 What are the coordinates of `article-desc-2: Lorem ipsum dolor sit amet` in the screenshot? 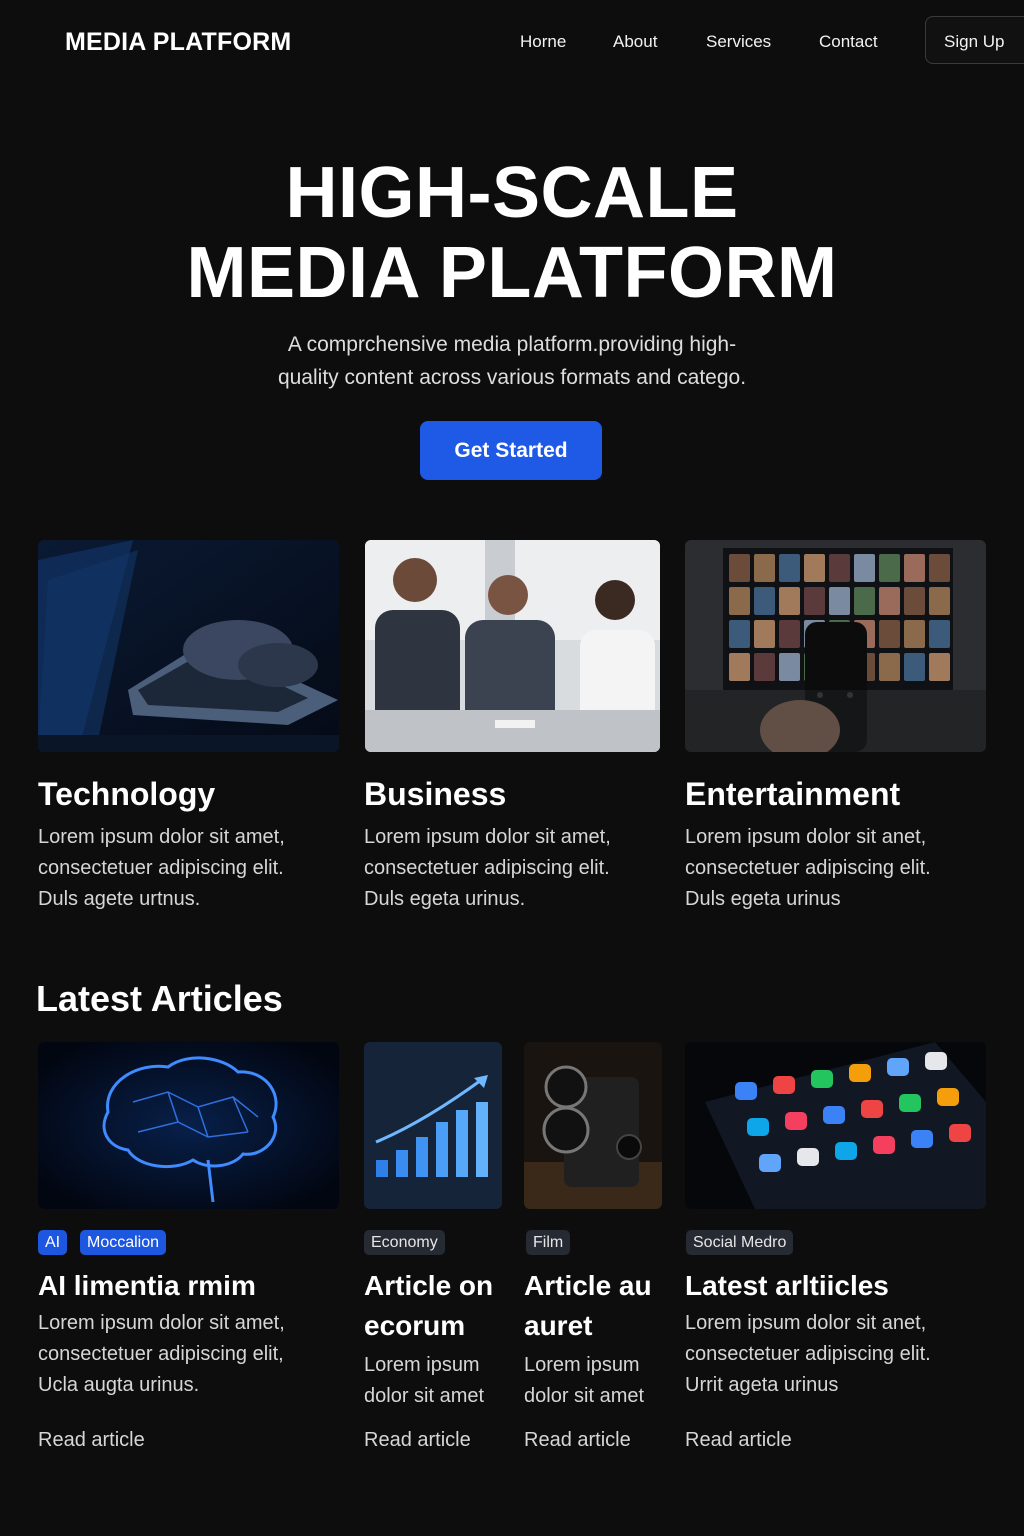 It's located at (424, 1380).